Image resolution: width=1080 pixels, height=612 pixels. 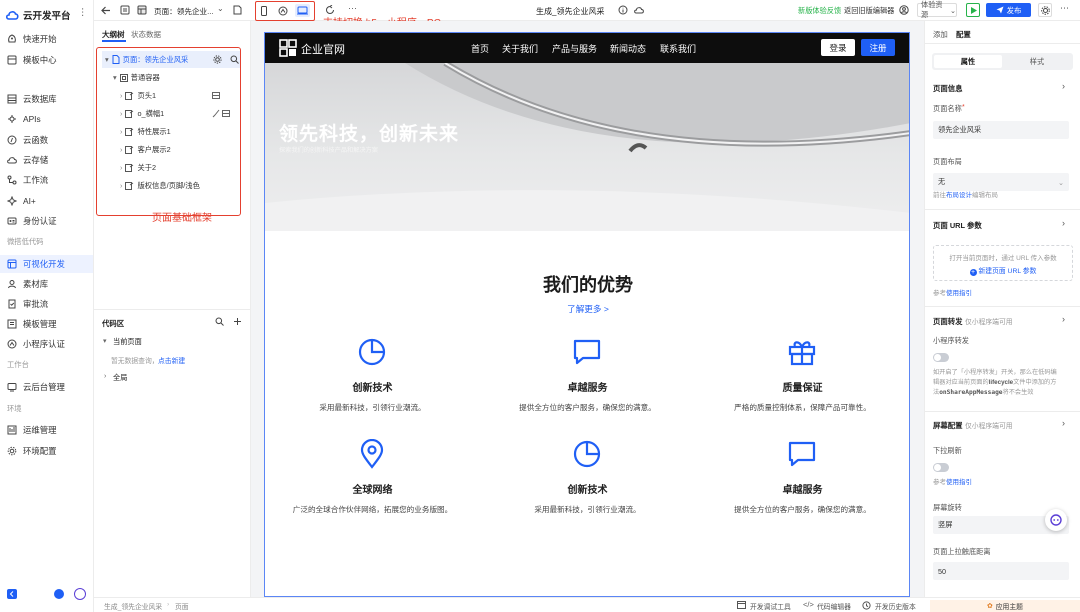 I want to click on publish-button: 发布, so click(x=1008, y=10).